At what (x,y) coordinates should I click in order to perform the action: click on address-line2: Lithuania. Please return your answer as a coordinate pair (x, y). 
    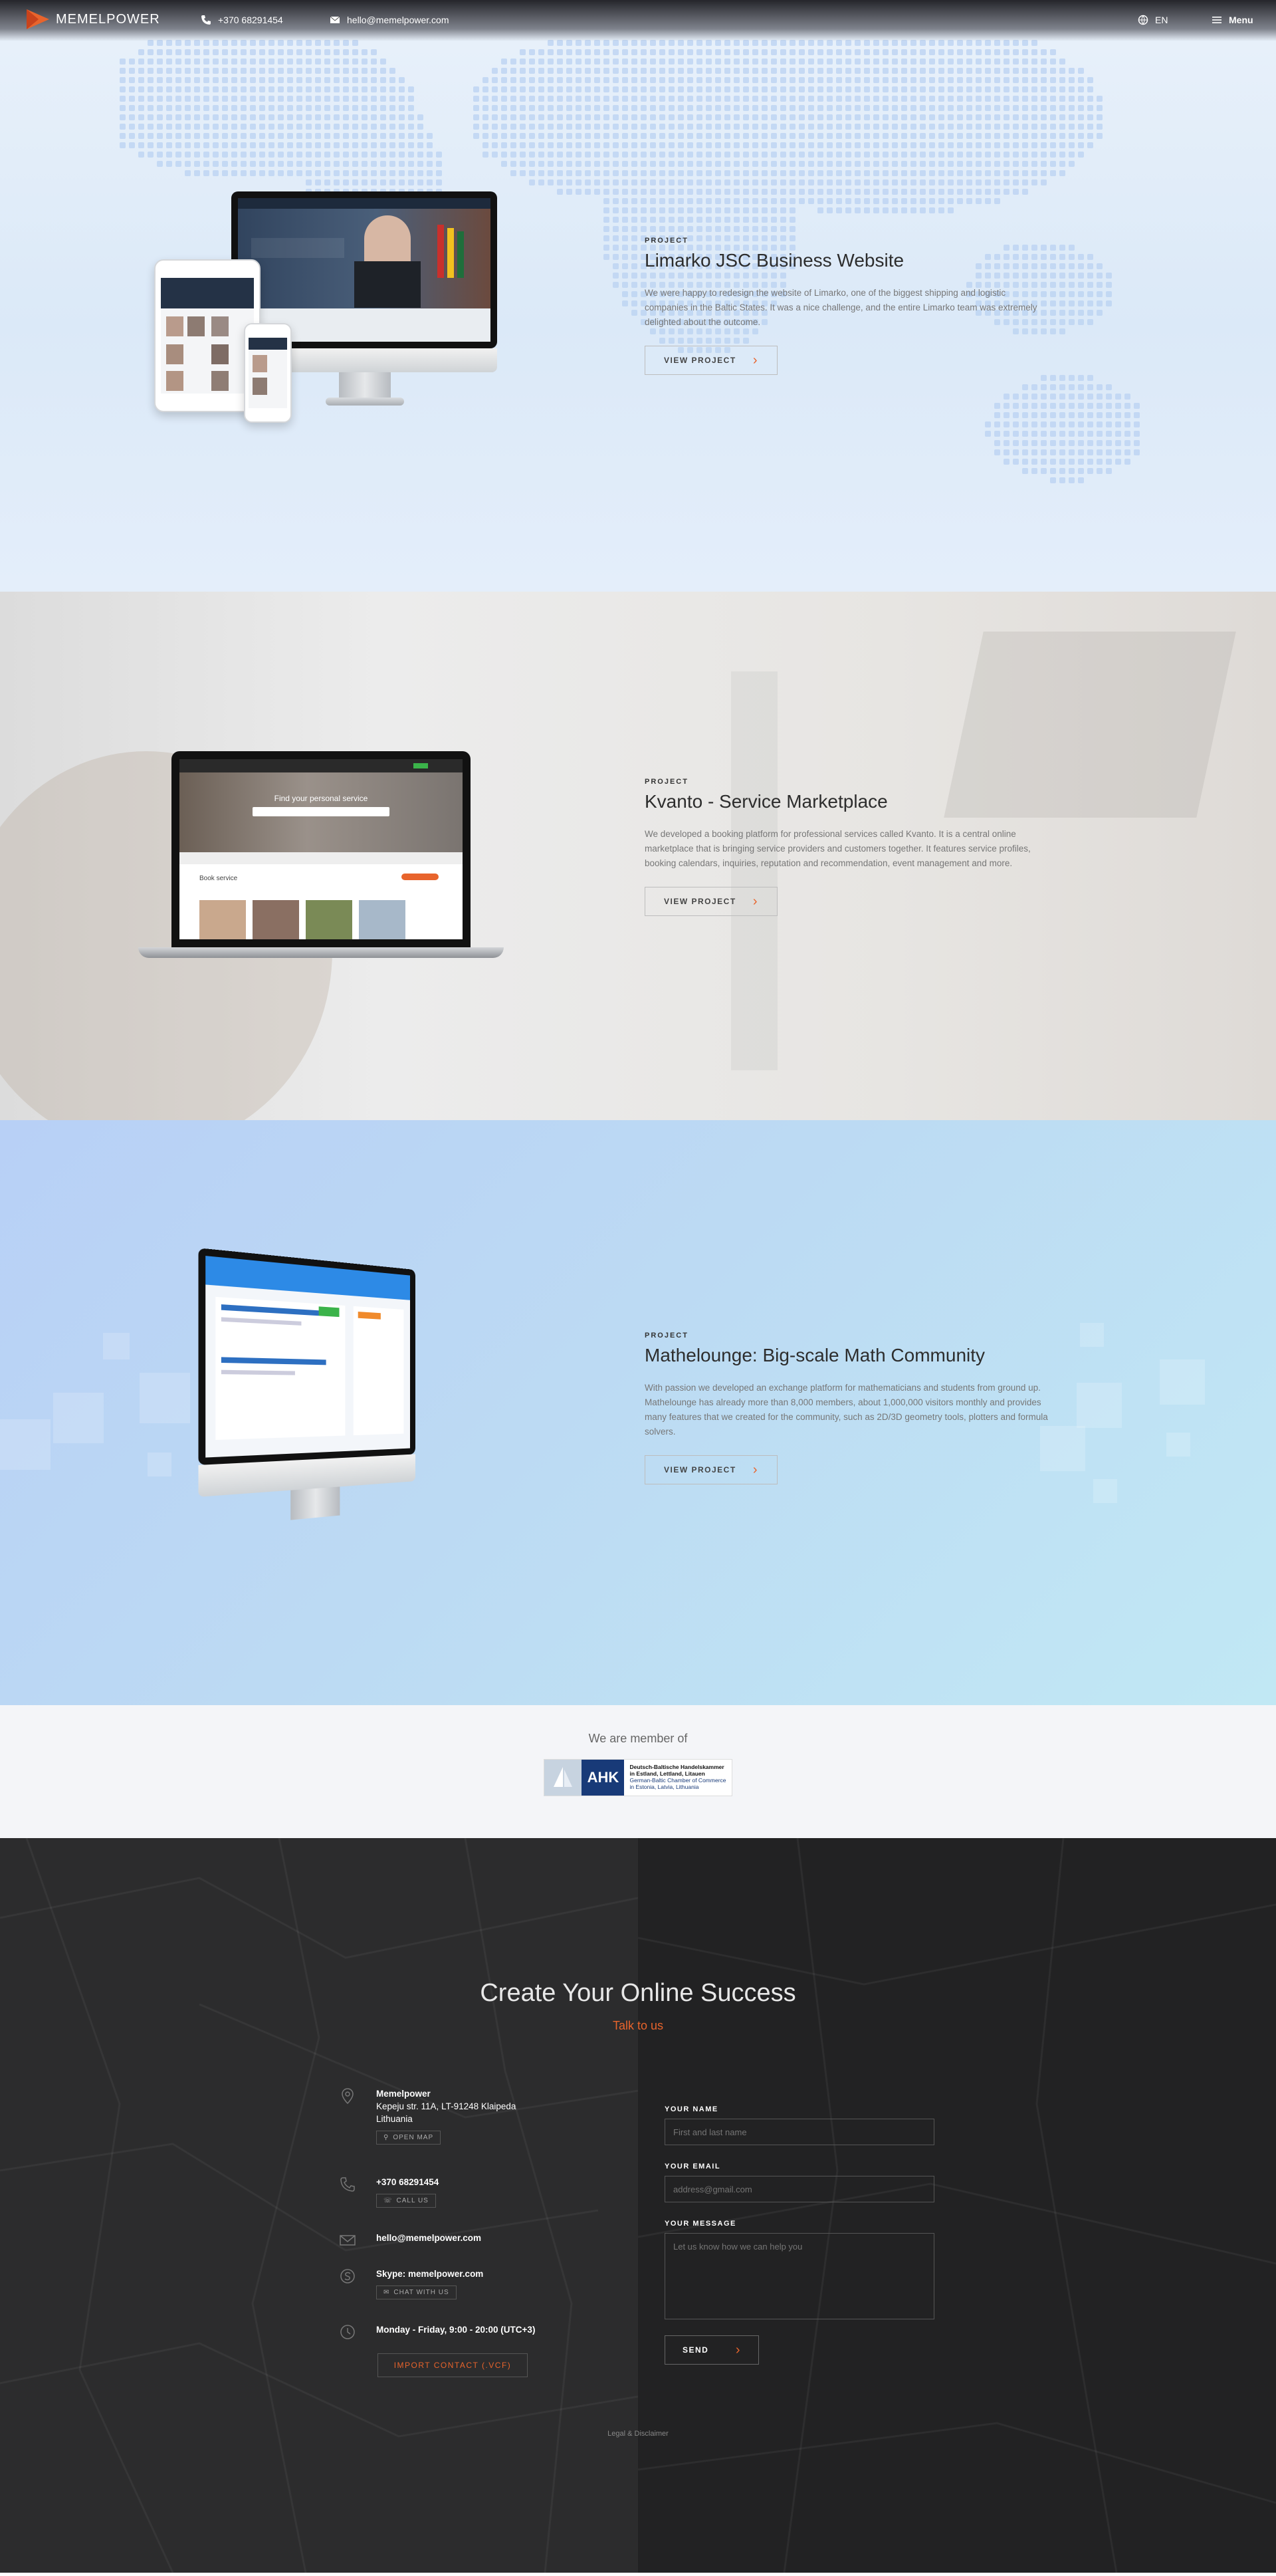
    Looking at the image, I should click on (446, 2119).